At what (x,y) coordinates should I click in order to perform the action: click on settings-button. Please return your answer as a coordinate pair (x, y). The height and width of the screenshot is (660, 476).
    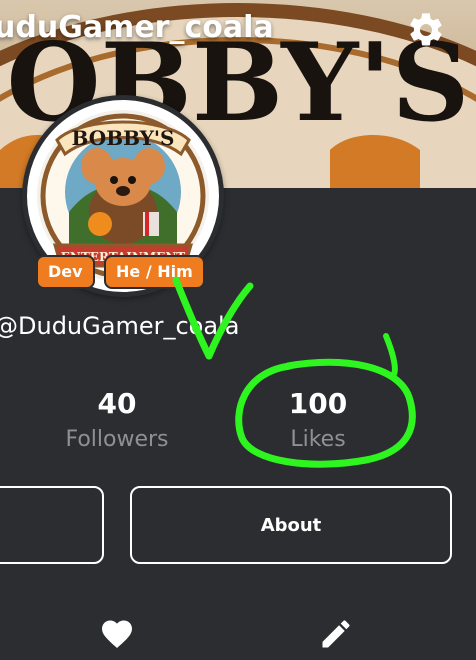
    Looking at the image, I should click on (426, 30).